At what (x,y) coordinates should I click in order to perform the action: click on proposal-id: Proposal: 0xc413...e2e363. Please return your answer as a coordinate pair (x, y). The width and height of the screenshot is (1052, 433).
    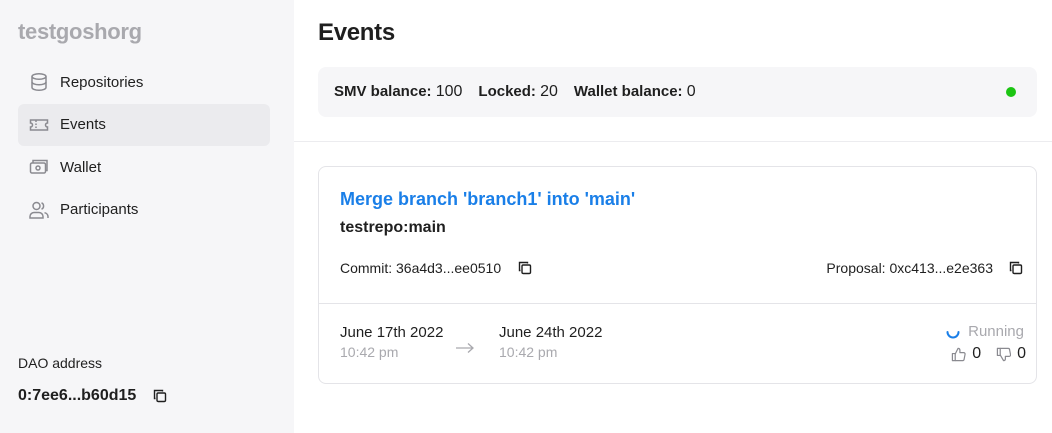
    Looking at the image, I should click on (909, 268).